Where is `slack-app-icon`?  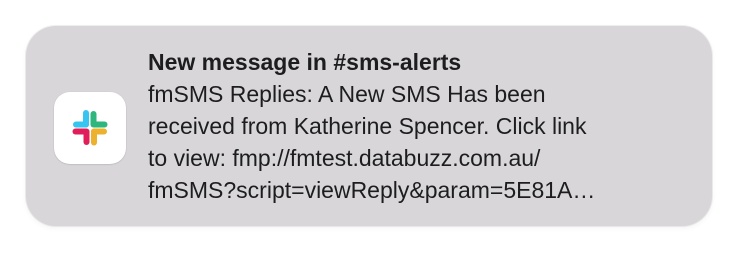
slack-app-icon is located at coordinates (90, 128).